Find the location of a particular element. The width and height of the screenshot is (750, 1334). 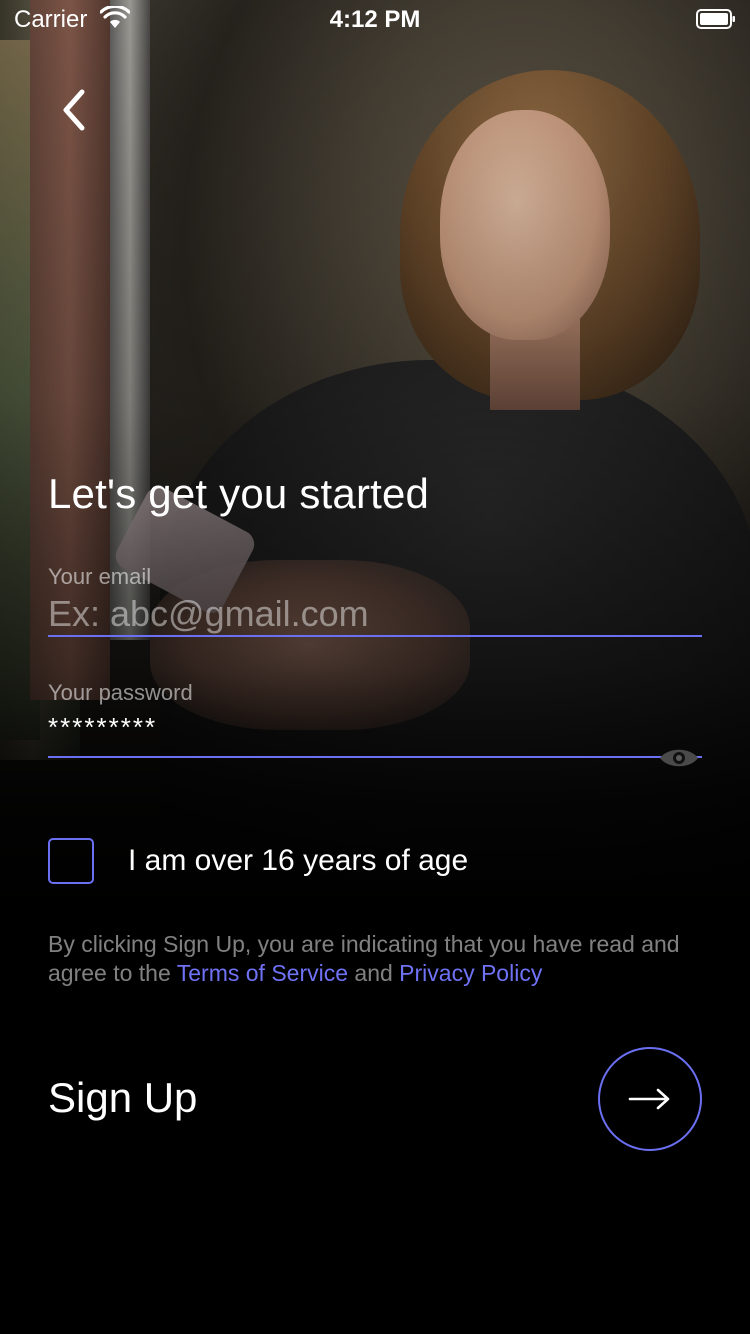

password-input is located at coordinates (375, 727).